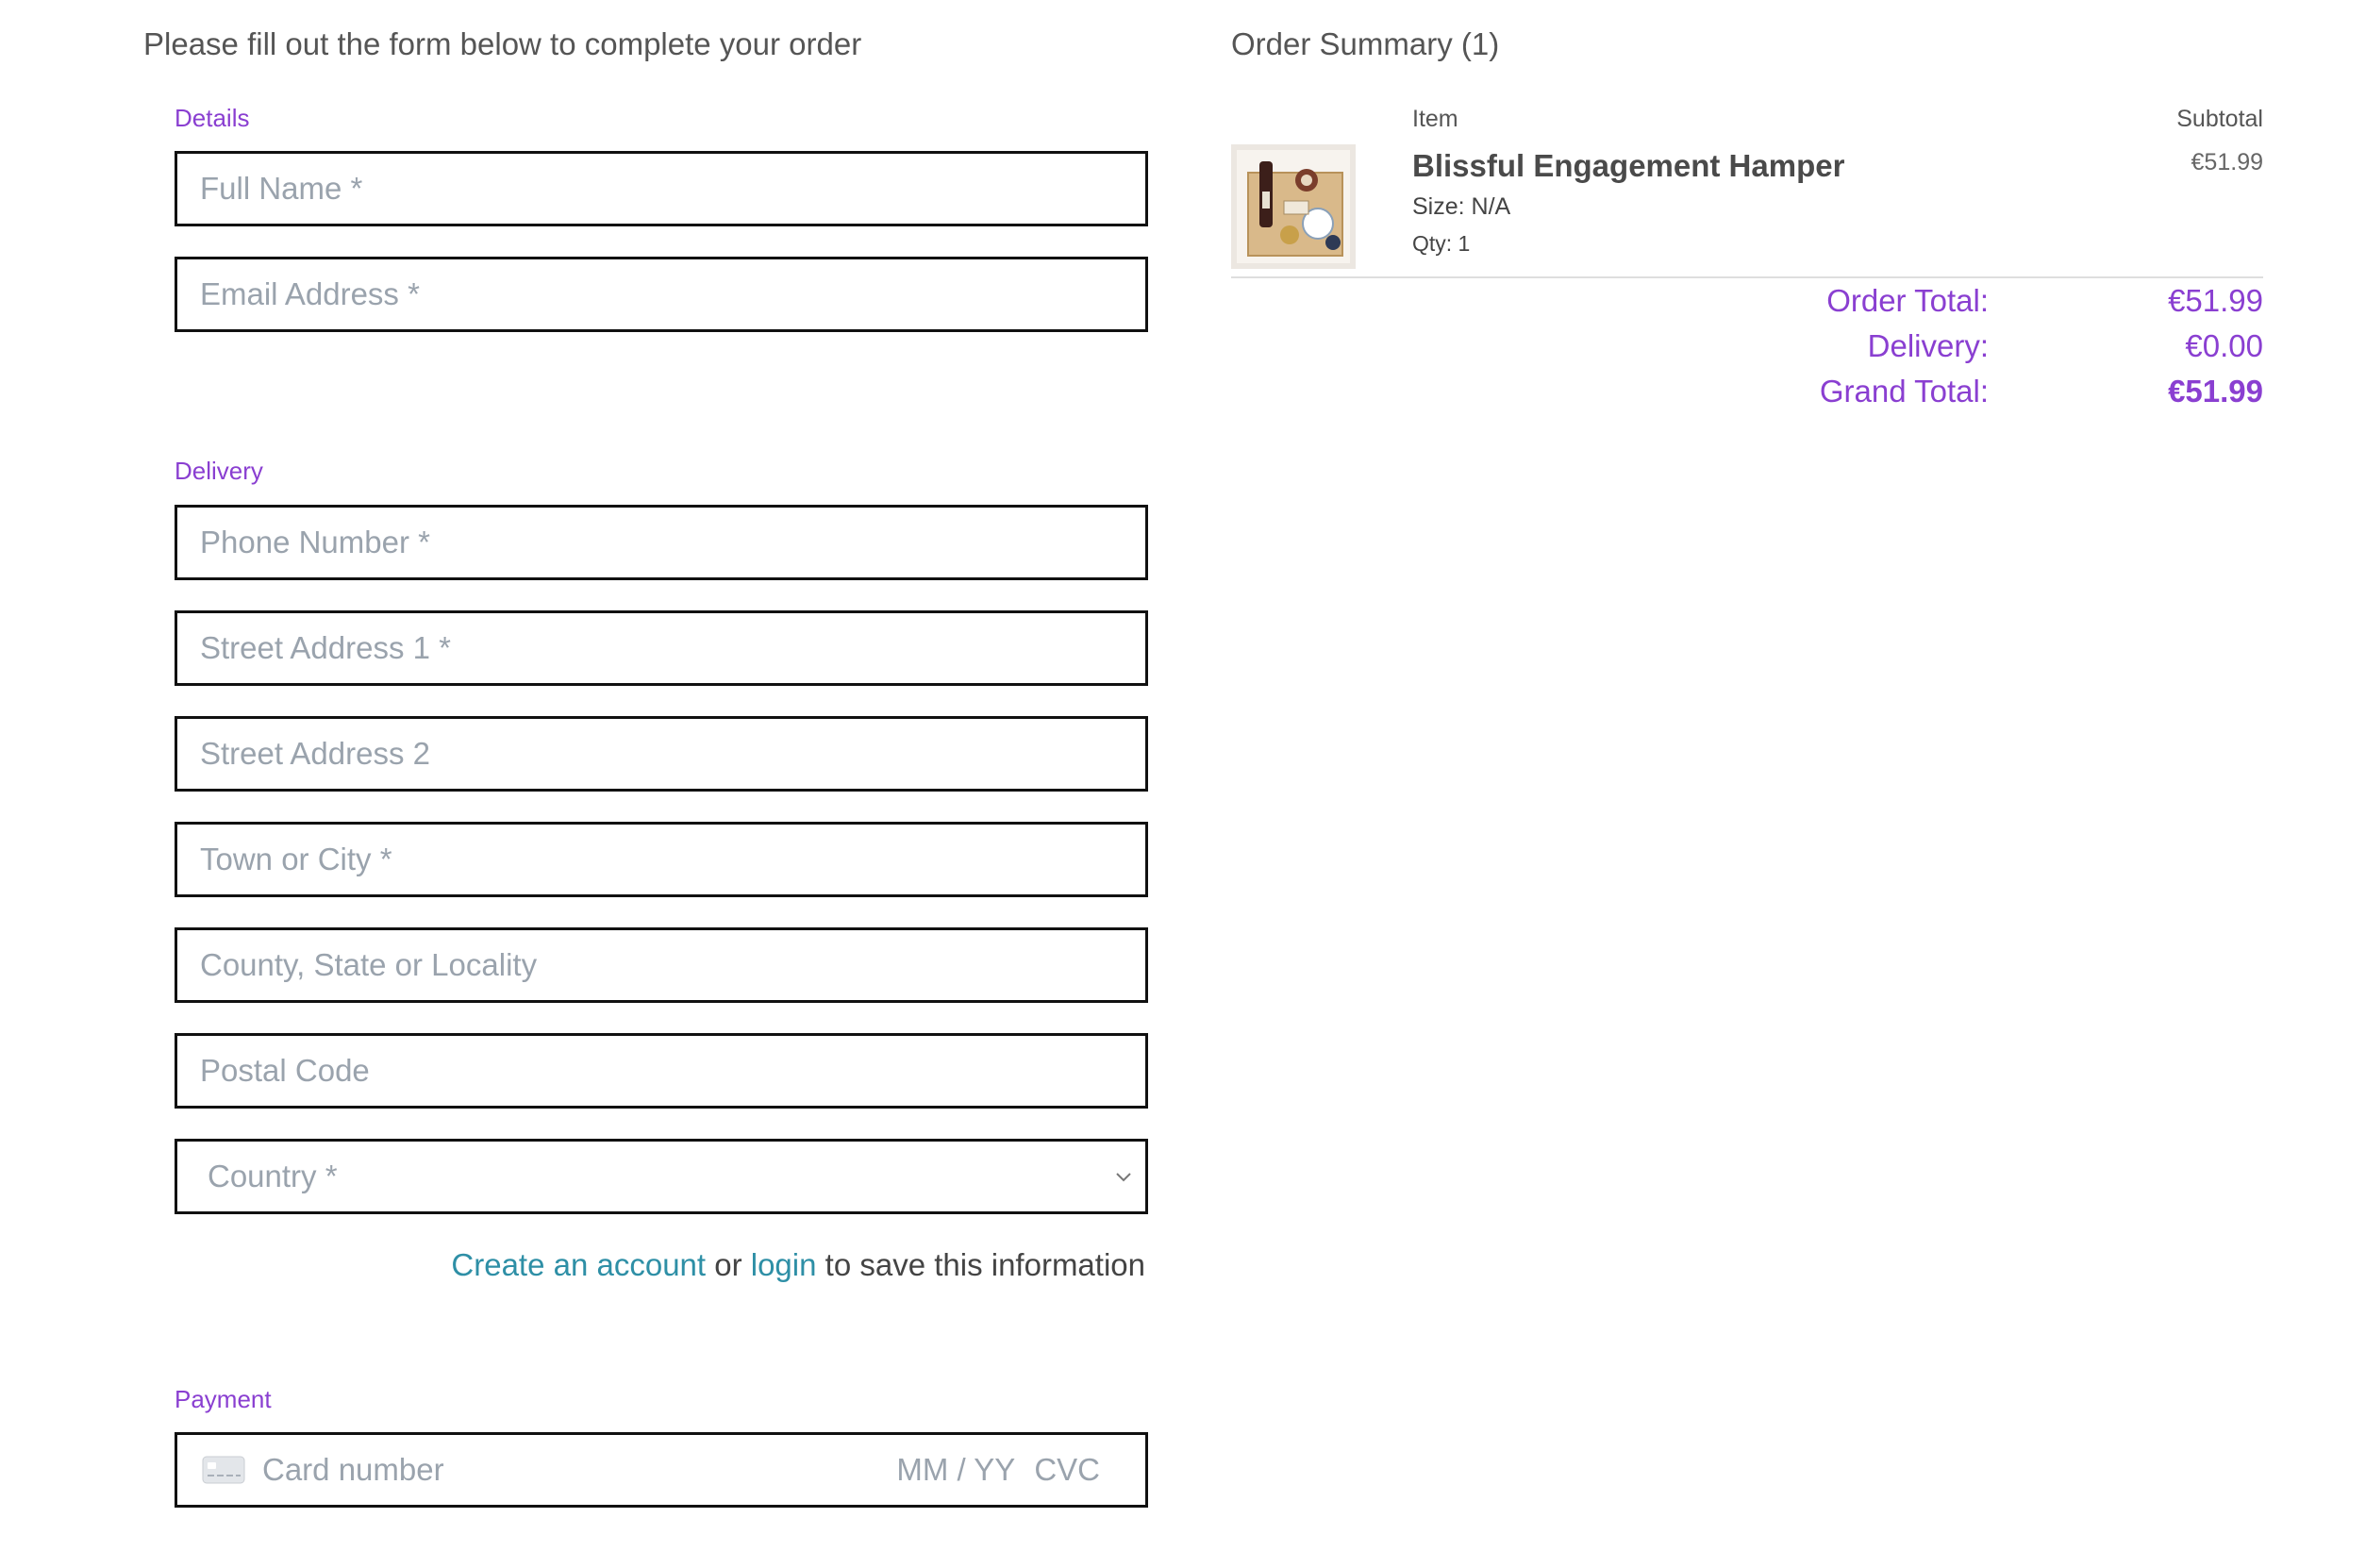 Image resolution: width=2366 pixels, height=1568 pixels. I want to click on phone-input, so click(661, 542).